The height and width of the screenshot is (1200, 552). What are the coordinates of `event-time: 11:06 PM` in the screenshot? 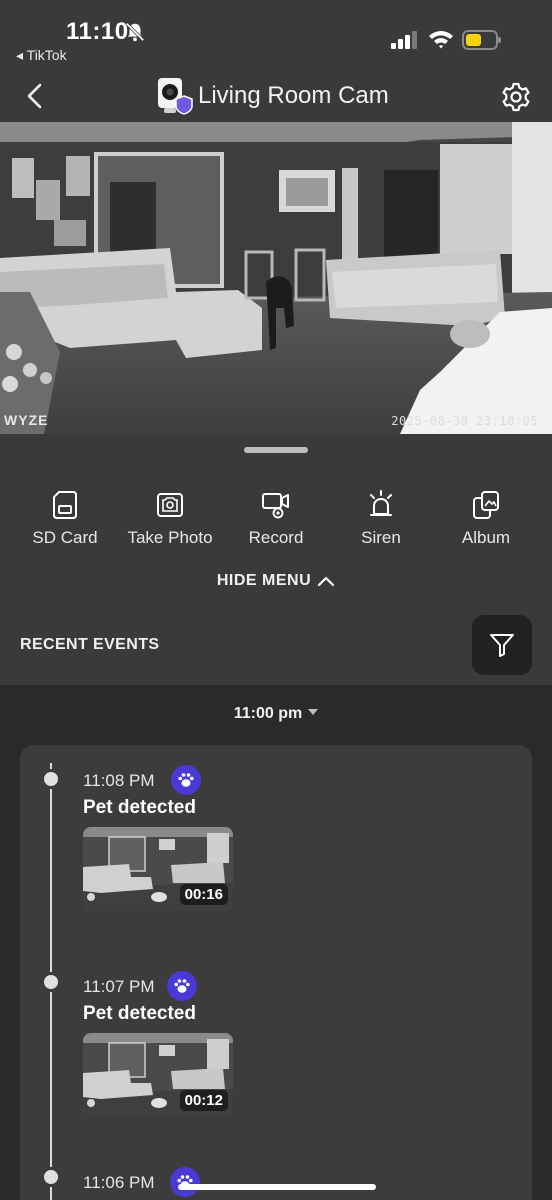 It's located at (119, 1182).